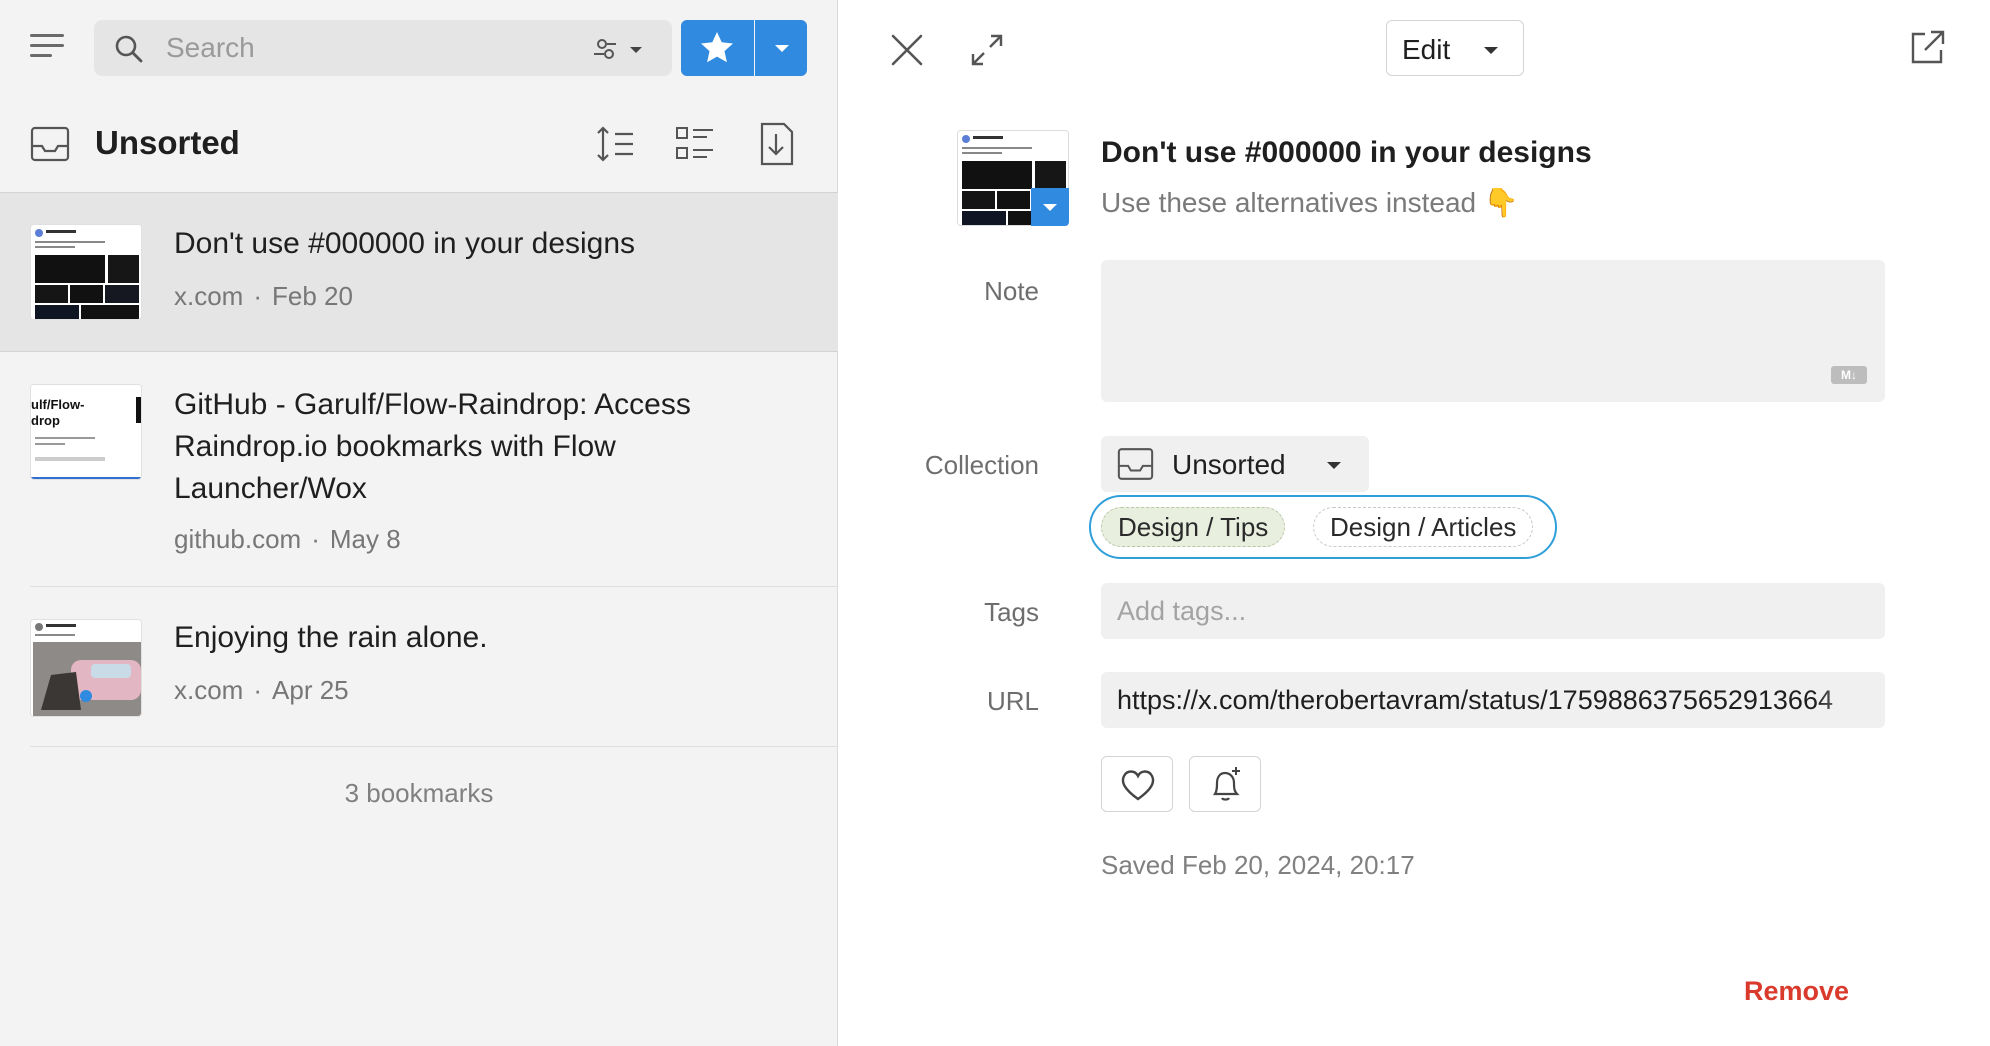  What do you see at coordinates (1310, 202) in the screenshot?
I see `bookmark-excerpt: Use these alternatives instead 👇` at bounding box center [1310, 202].